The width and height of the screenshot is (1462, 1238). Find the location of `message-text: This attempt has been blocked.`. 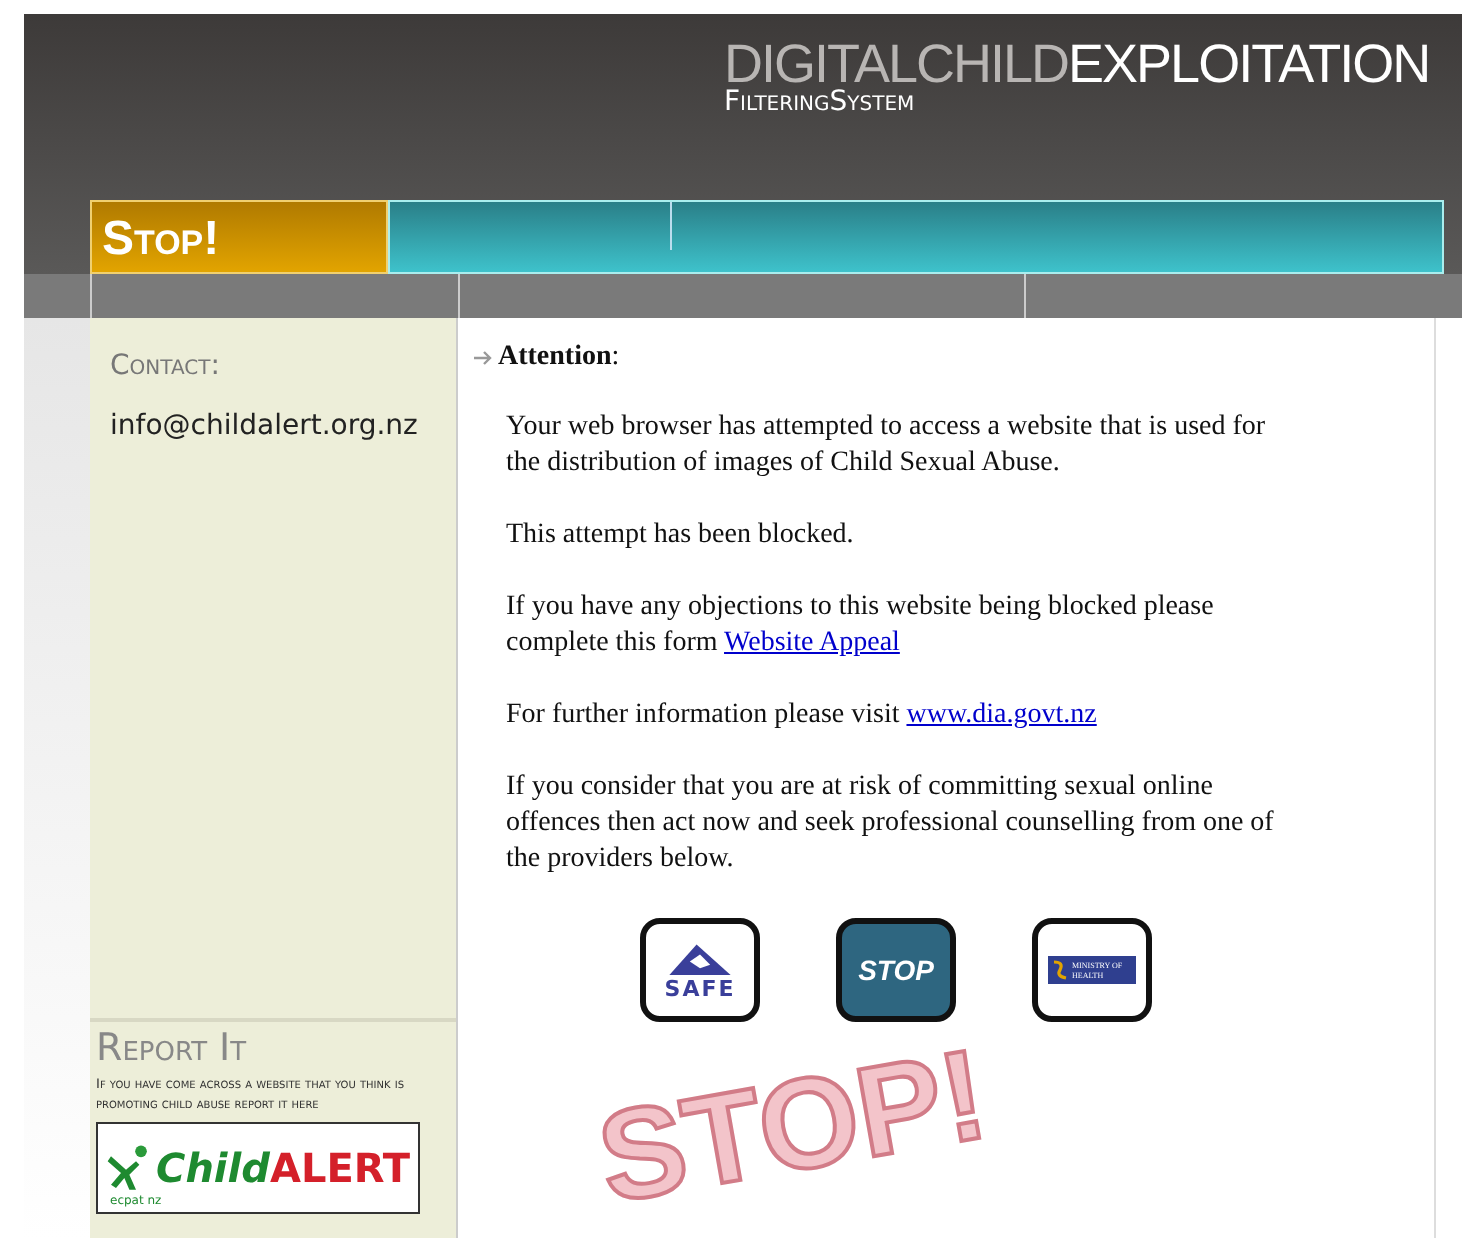

message-text: This attempt has been blocked. is located at coordinates (680, 535).